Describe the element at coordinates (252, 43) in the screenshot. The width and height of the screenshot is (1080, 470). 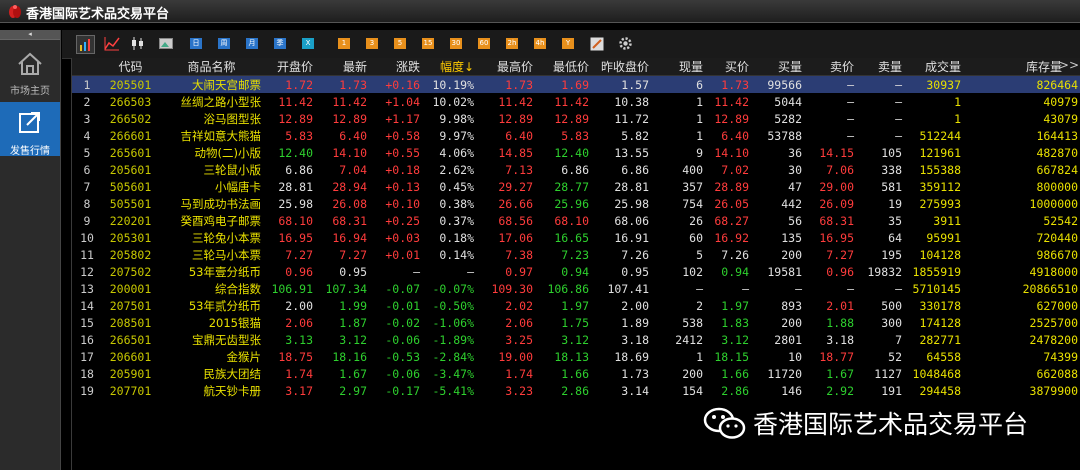
I see `period-month-button: 月` at that location.